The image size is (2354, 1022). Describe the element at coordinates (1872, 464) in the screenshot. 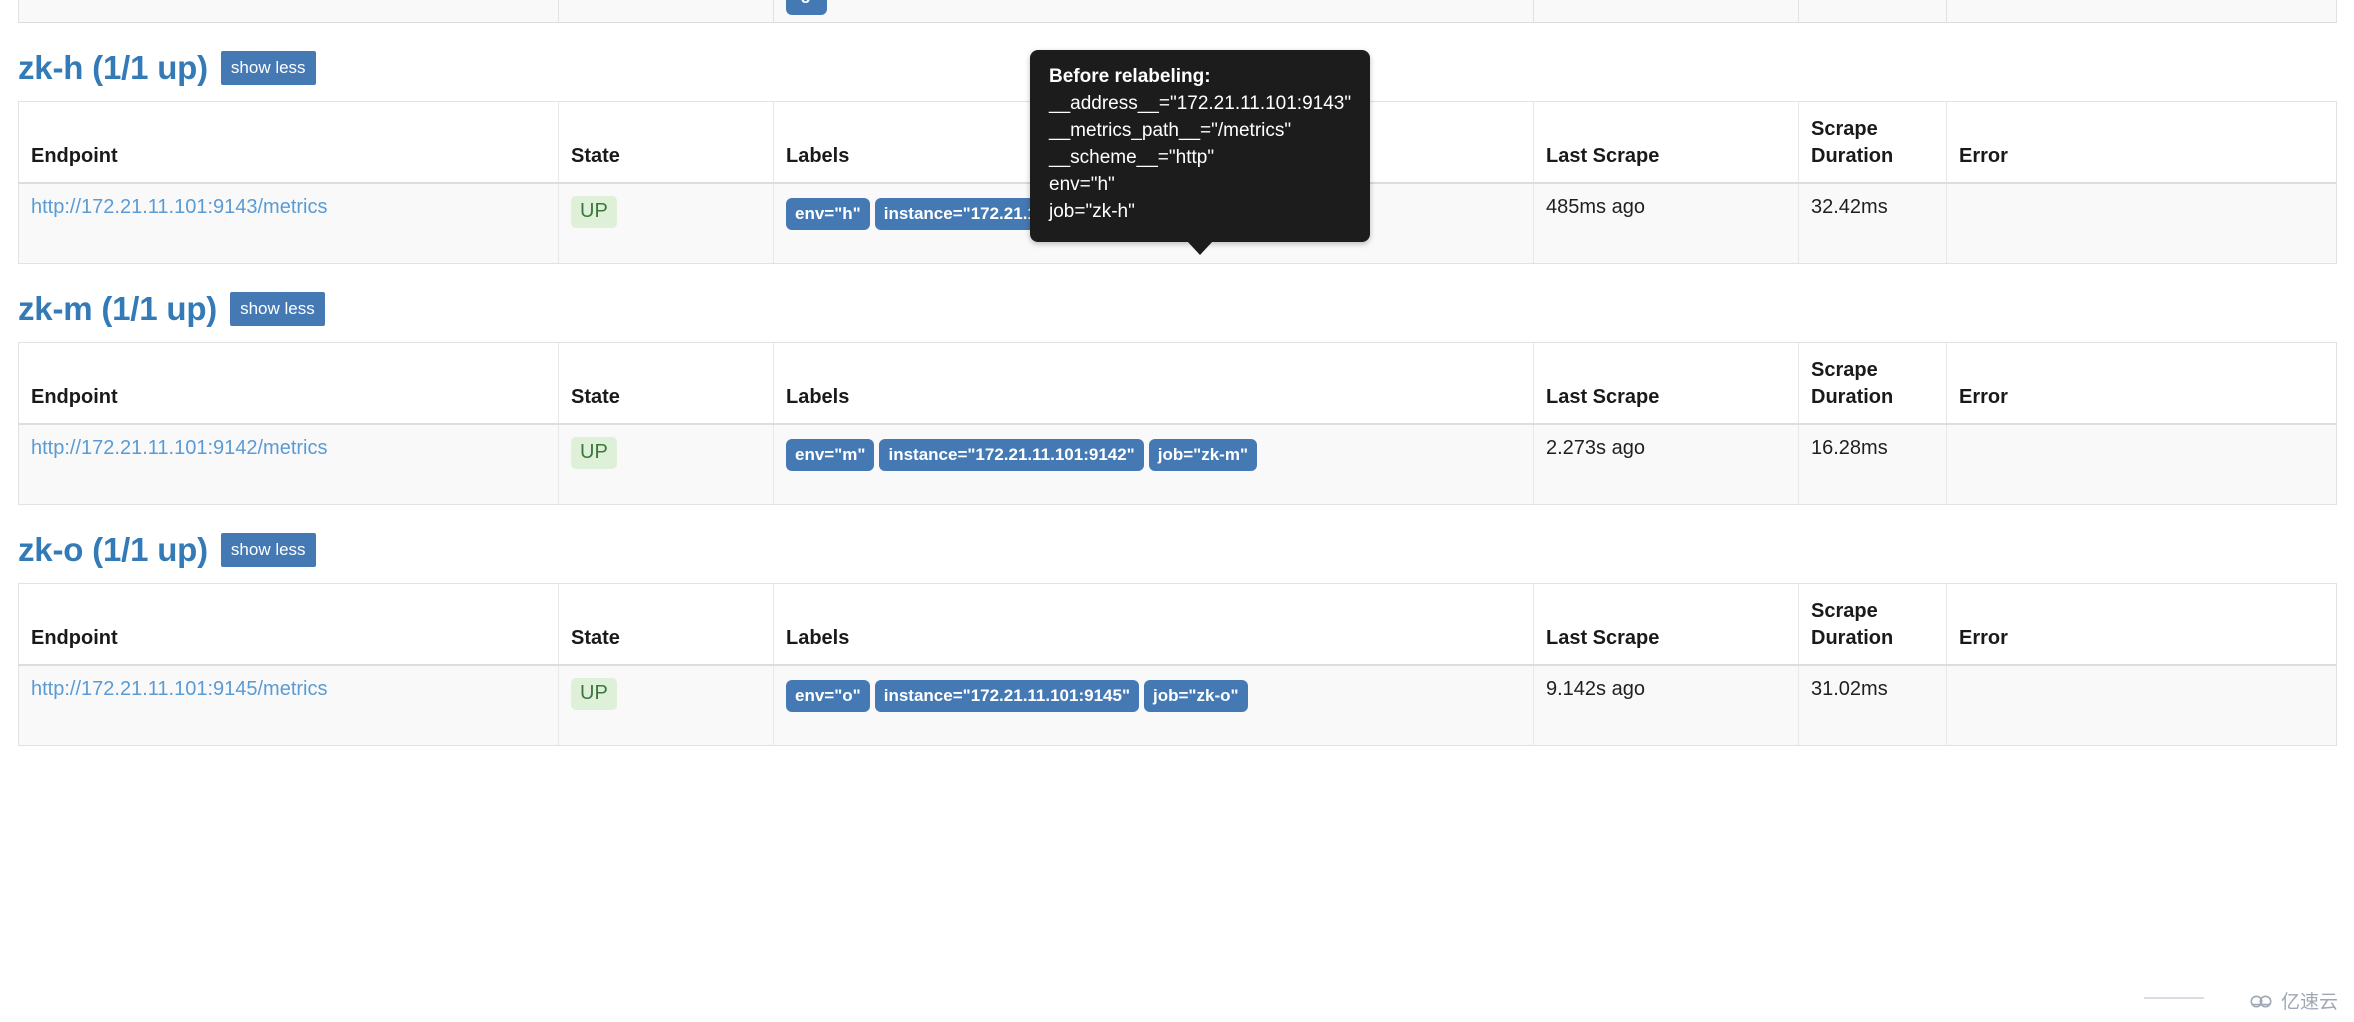

I see `cell-scrape-duration: 16.28ms` at that location.